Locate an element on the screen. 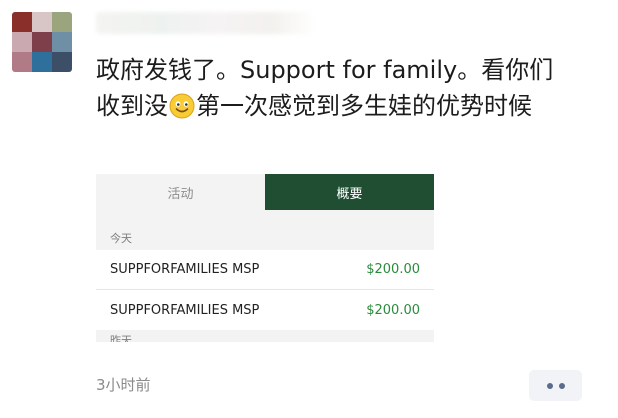 The width and height of the screenshot is (618, 418). section-label-today: 今天 is located at coordinates (121, 238).